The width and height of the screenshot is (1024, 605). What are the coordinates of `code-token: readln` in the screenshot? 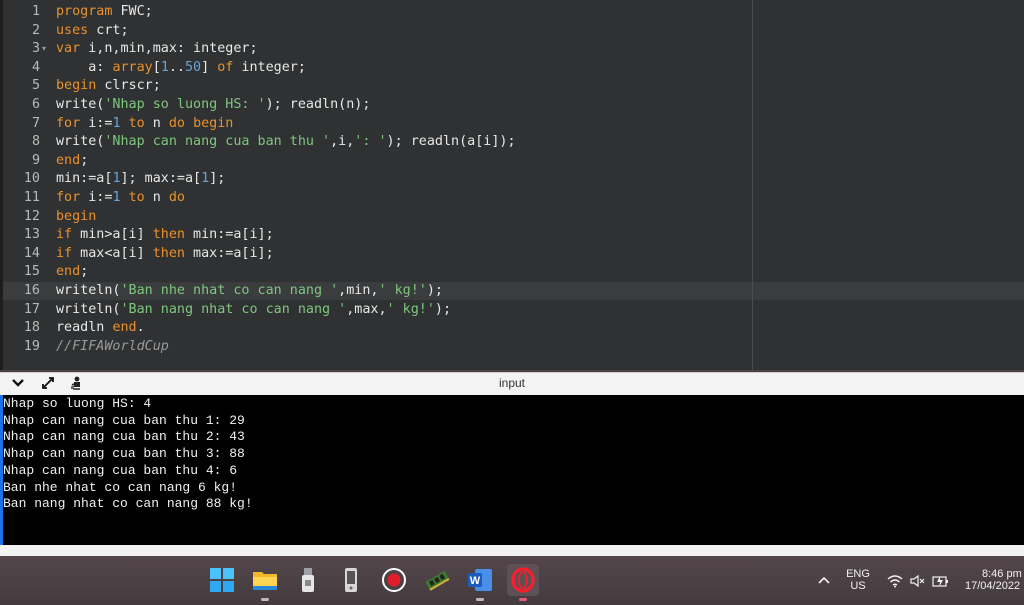 It's located at (84, 328).